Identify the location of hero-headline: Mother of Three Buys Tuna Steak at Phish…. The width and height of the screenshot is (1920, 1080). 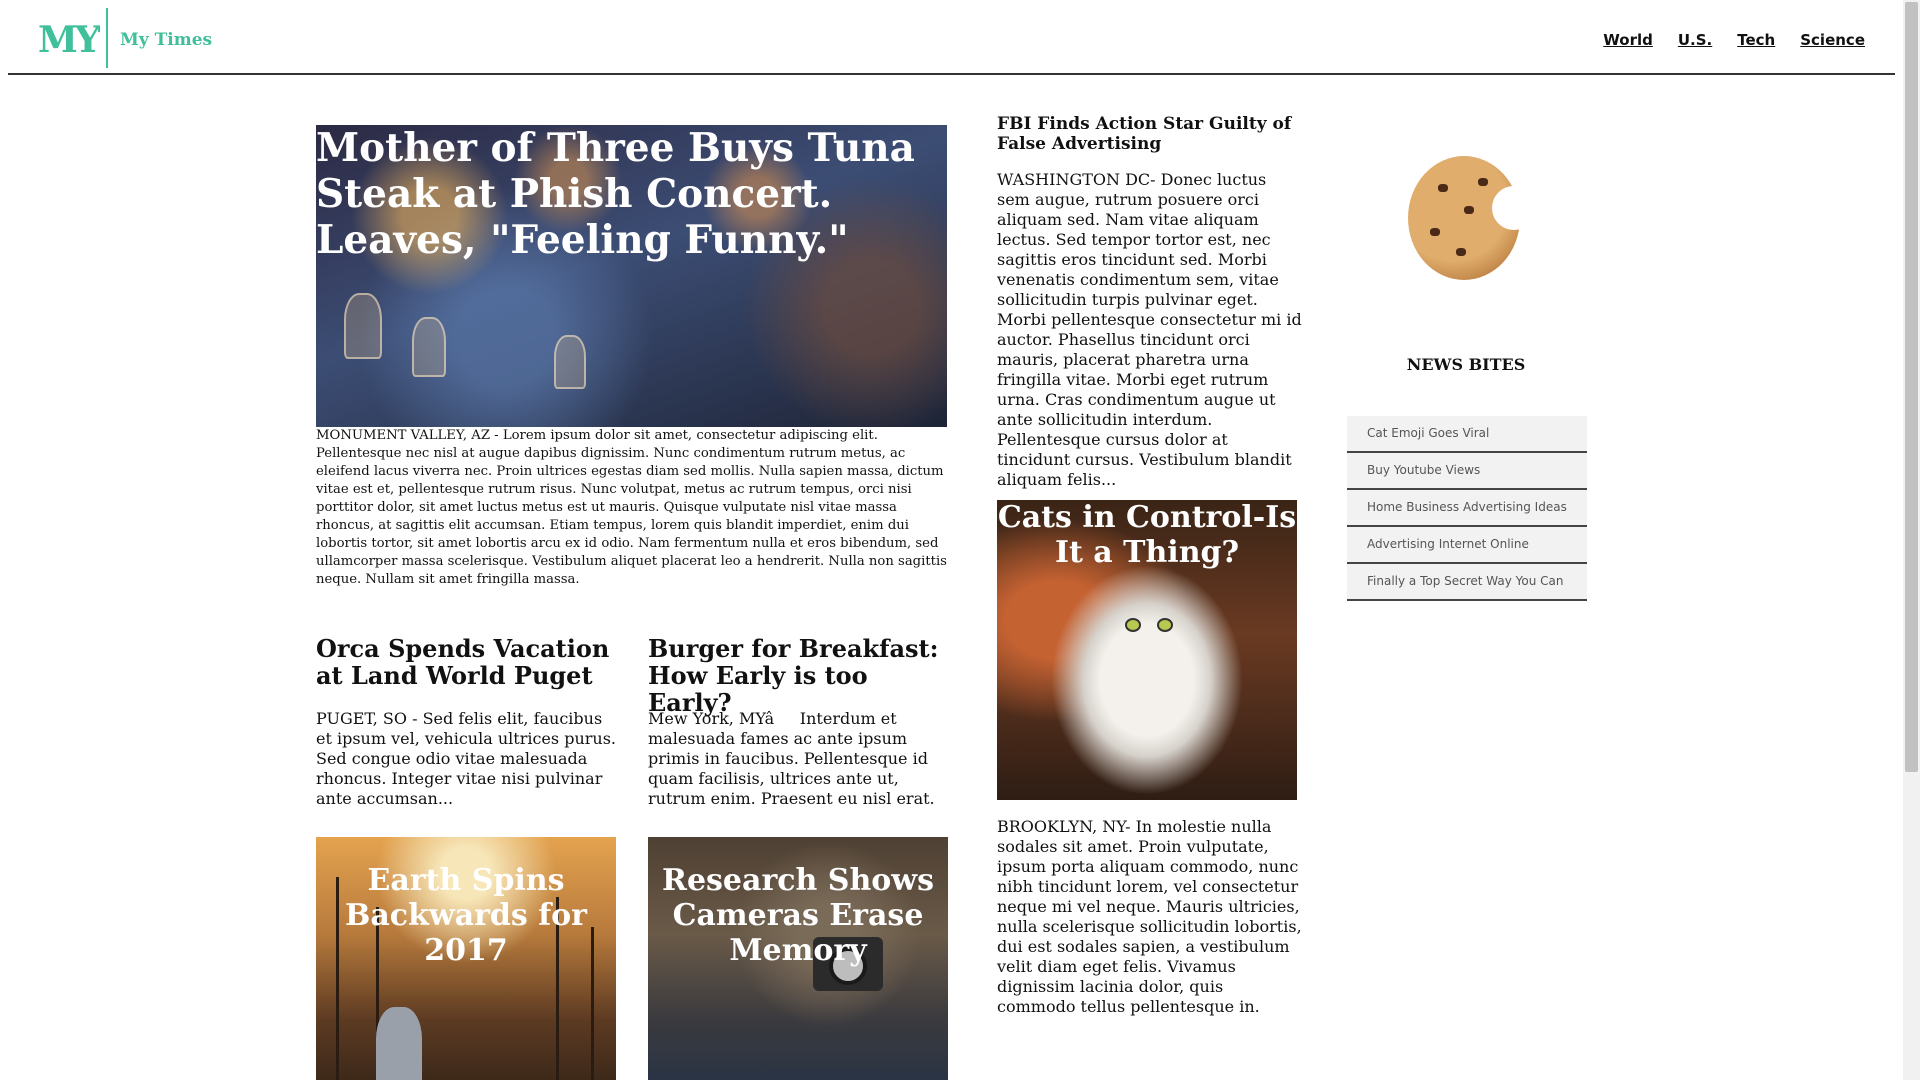
(631, 194).